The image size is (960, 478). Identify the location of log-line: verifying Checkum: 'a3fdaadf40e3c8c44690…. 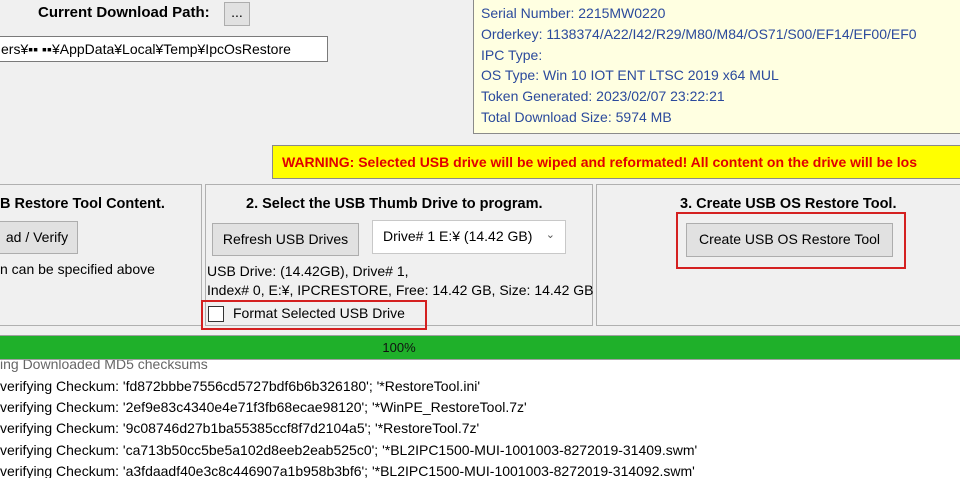
(347, 470).